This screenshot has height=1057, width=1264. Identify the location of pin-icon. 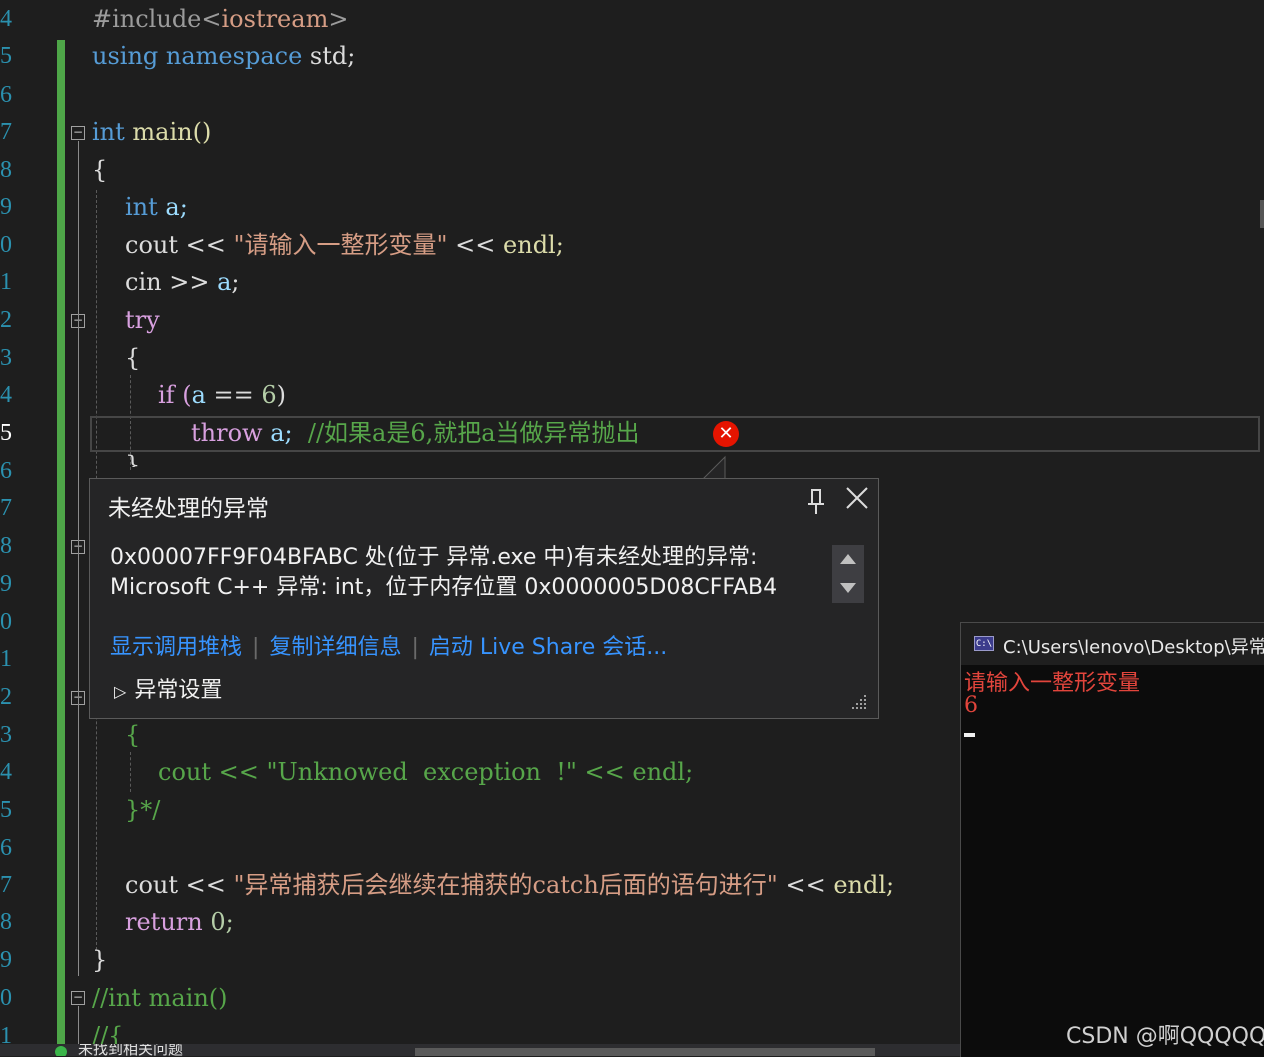
(816, 502).